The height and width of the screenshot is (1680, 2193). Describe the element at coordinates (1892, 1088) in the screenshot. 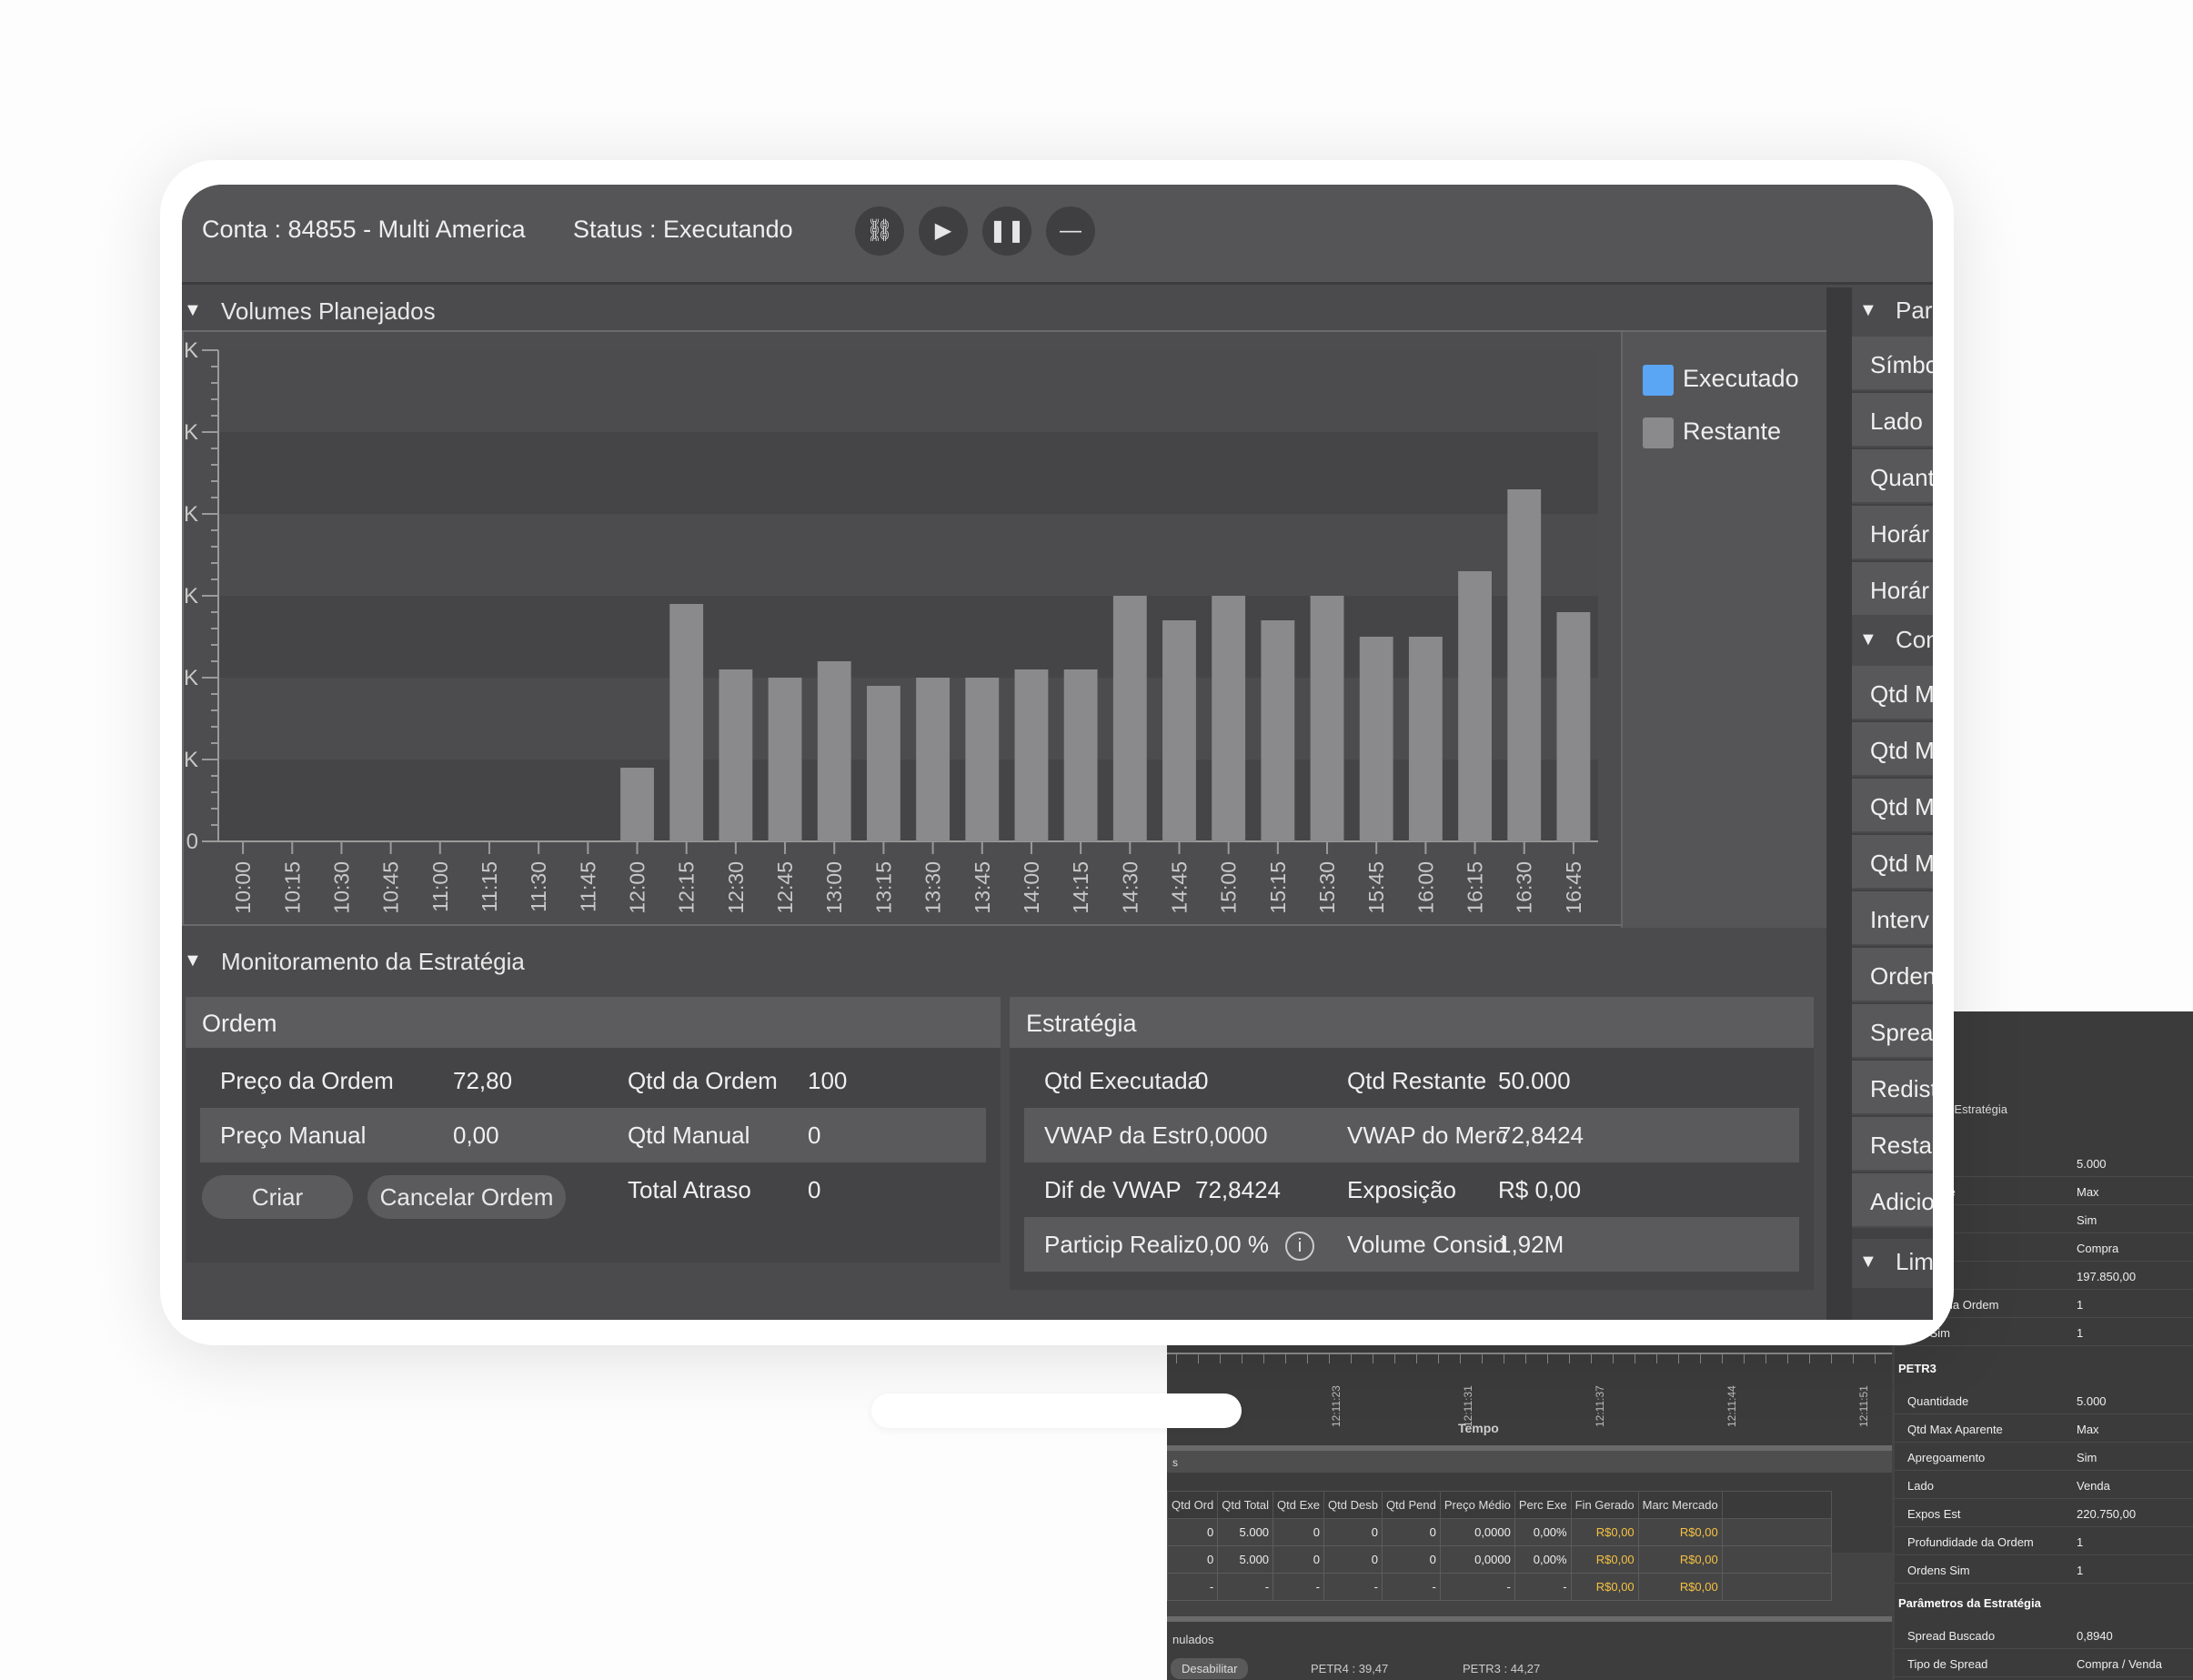

I see `parameter-item: Redist` at that location.